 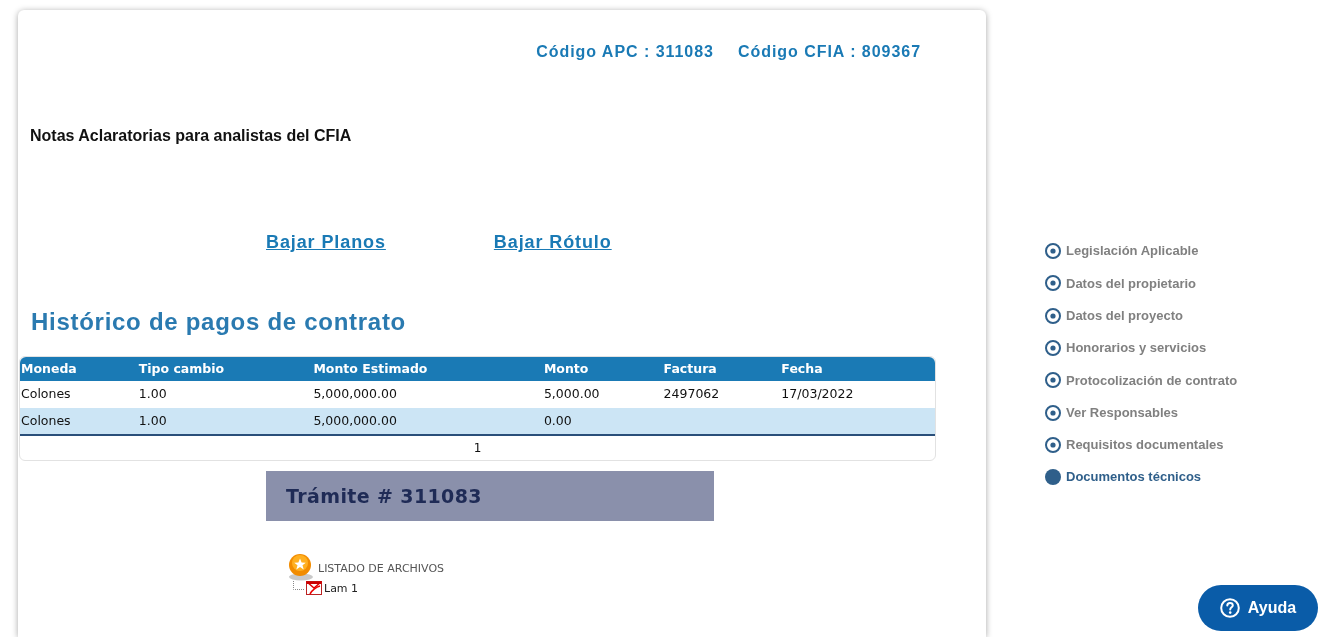 What do you see at coordinates (1141, 348) in the screenshot?
I see `nav-item: Honorarios y servicios` at bounding box center [1141, 348].